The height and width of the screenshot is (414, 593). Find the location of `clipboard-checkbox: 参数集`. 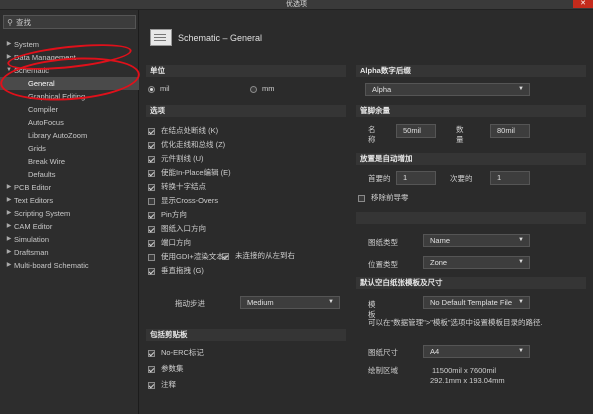

clipboard-checkbox: 参数集 is located at coordinates (166, 369).